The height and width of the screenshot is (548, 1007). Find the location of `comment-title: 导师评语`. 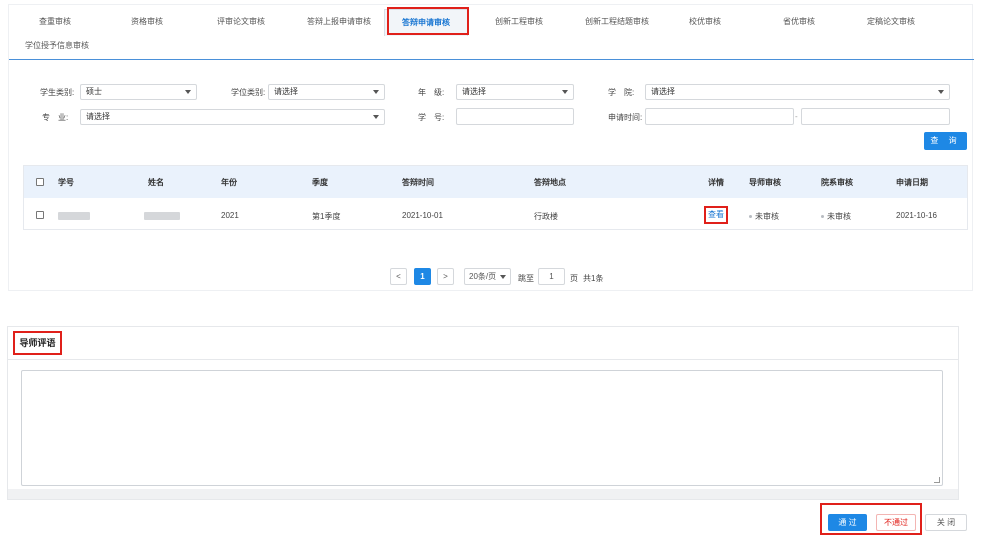

comment-title: 导师评语 is located at coordinates (37, 343).